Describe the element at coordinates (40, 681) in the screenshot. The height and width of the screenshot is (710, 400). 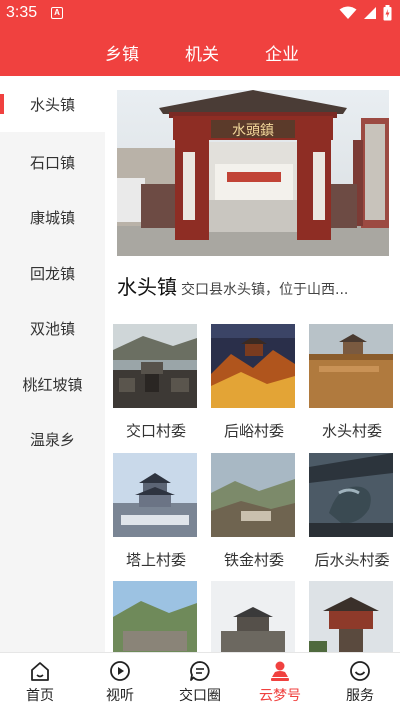
I see `nav-home: 首页` at that location.